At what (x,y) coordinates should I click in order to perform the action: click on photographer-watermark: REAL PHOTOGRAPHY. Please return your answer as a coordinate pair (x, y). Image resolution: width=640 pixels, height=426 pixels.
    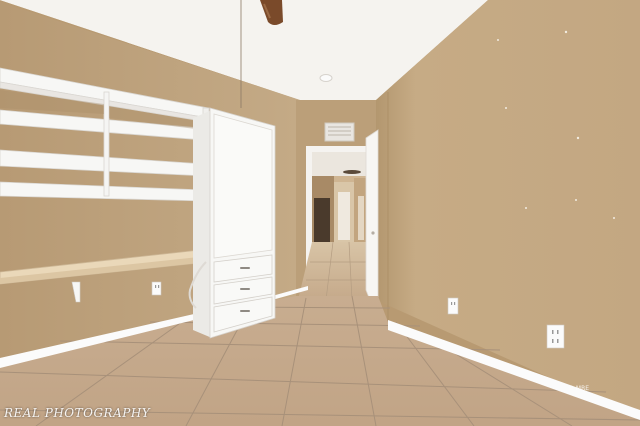
    Looking at the image, I should click on (77, 413).